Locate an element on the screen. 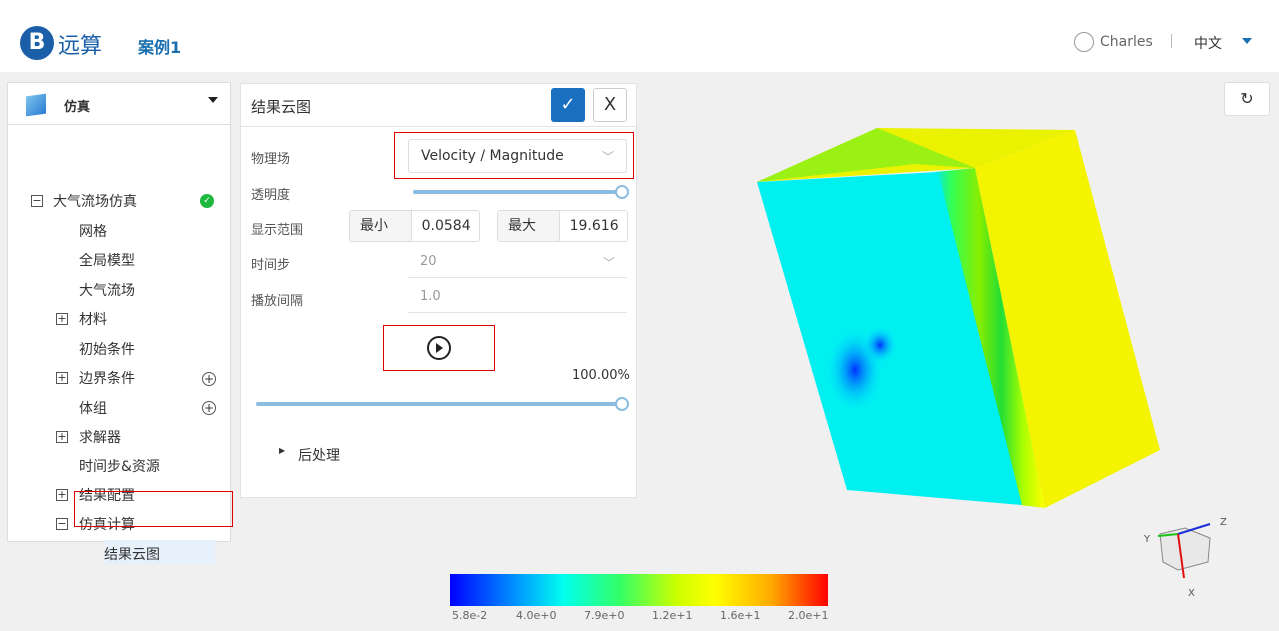 This screenshot has width=1279, height=631. check-icon: ✓ is located at coordinates (568, 104).